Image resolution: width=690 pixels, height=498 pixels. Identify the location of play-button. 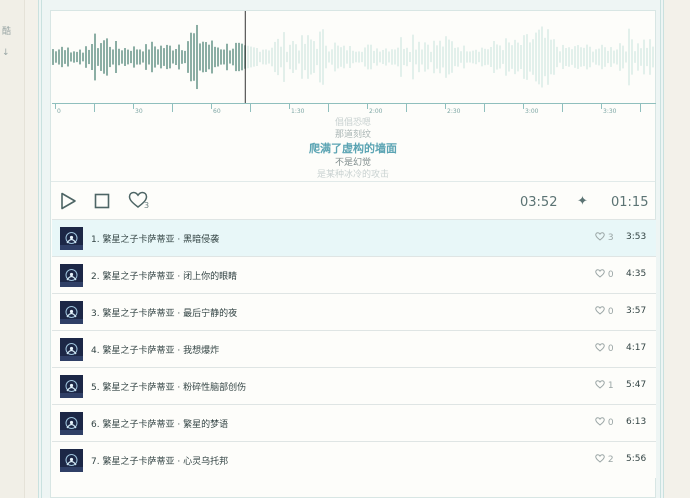
(68, 203).